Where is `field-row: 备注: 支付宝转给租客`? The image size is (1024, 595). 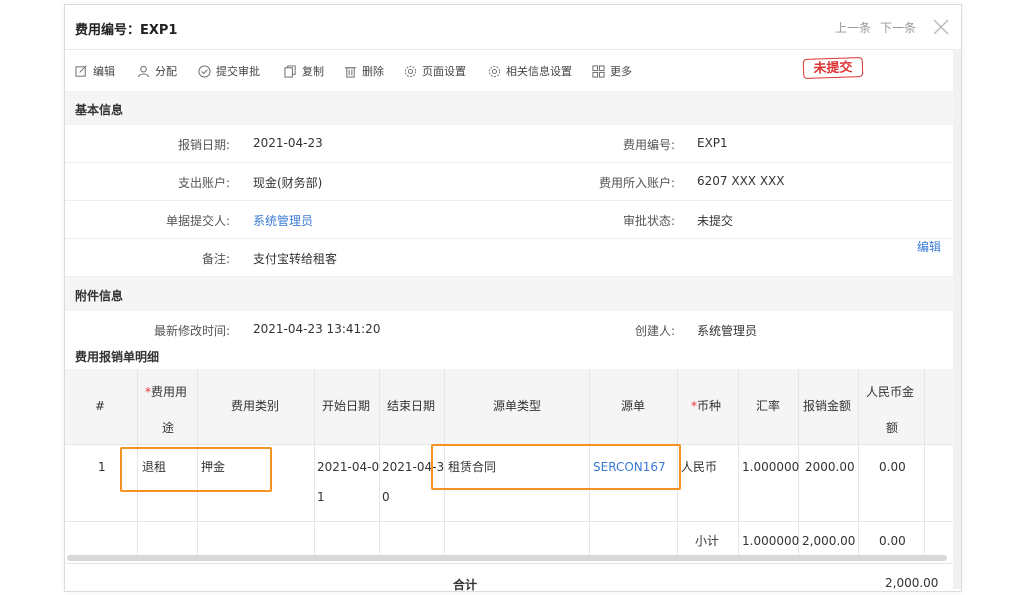
field-row: 备注: 支付宝转给租客 is located at coordinates (509, 258).